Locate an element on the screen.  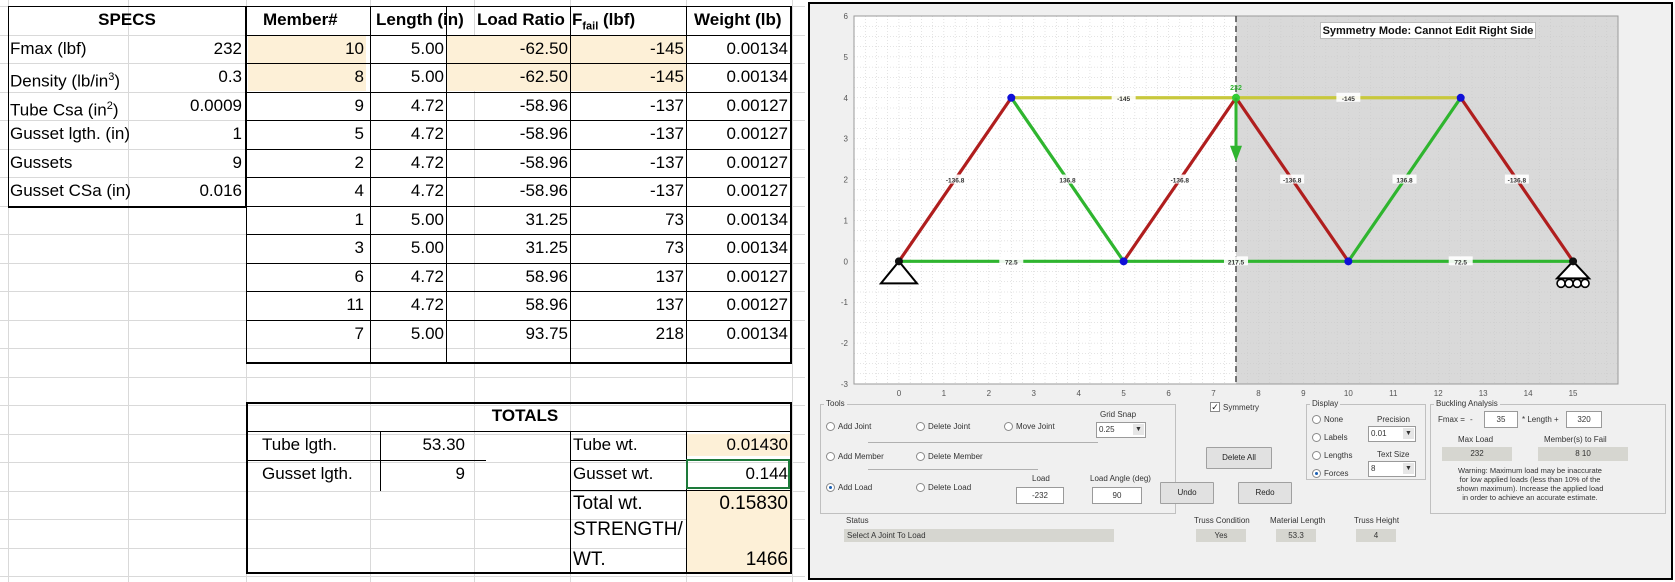
load-angle-input: 90 is located at coordinates (1117, 495).